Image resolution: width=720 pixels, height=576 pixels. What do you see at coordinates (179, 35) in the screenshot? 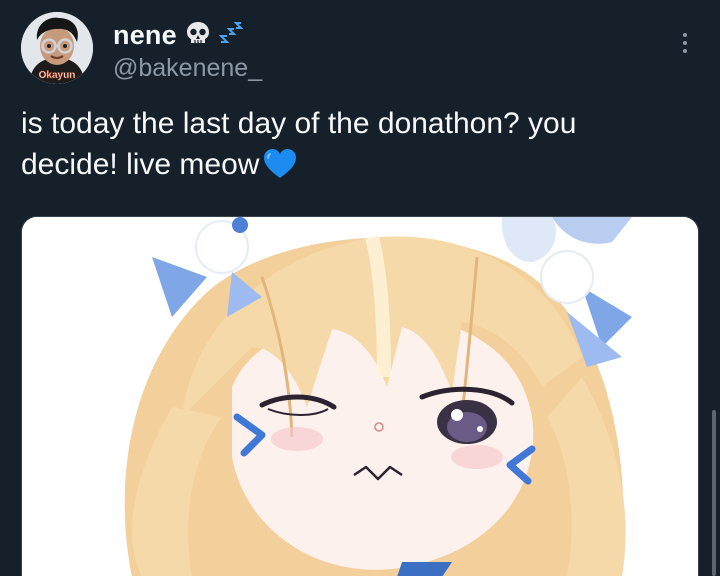
I see `author-name-row: nene` at bounding box center [179, 35].